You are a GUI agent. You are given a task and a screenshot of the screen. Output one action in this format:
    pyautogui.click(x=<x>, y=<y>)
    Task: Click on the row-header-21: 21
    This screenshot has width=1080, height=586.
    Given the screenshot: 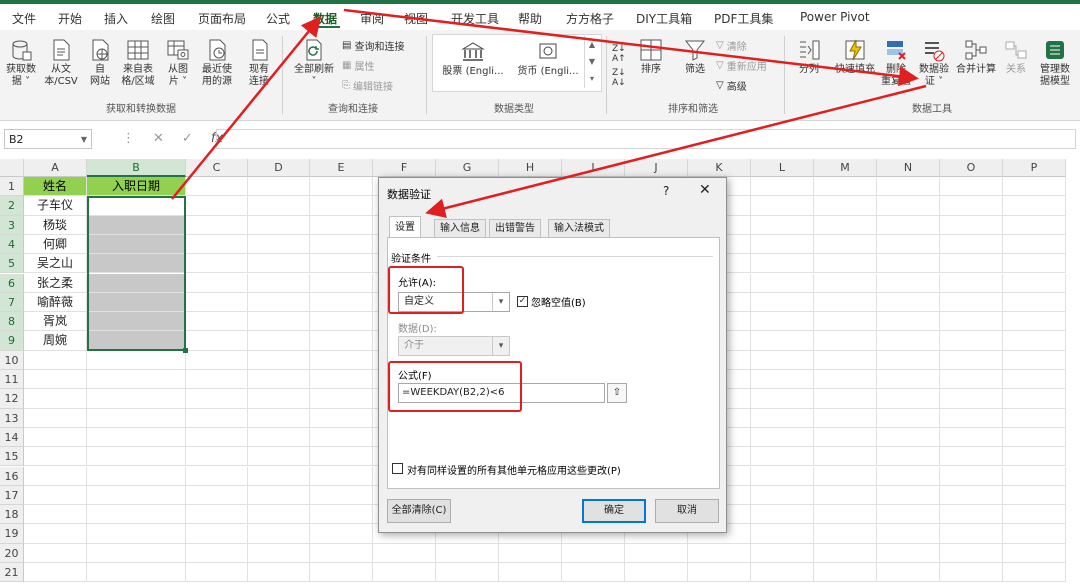 What is the action you would take?
    pyautogui.click(x=12, y=573)
    